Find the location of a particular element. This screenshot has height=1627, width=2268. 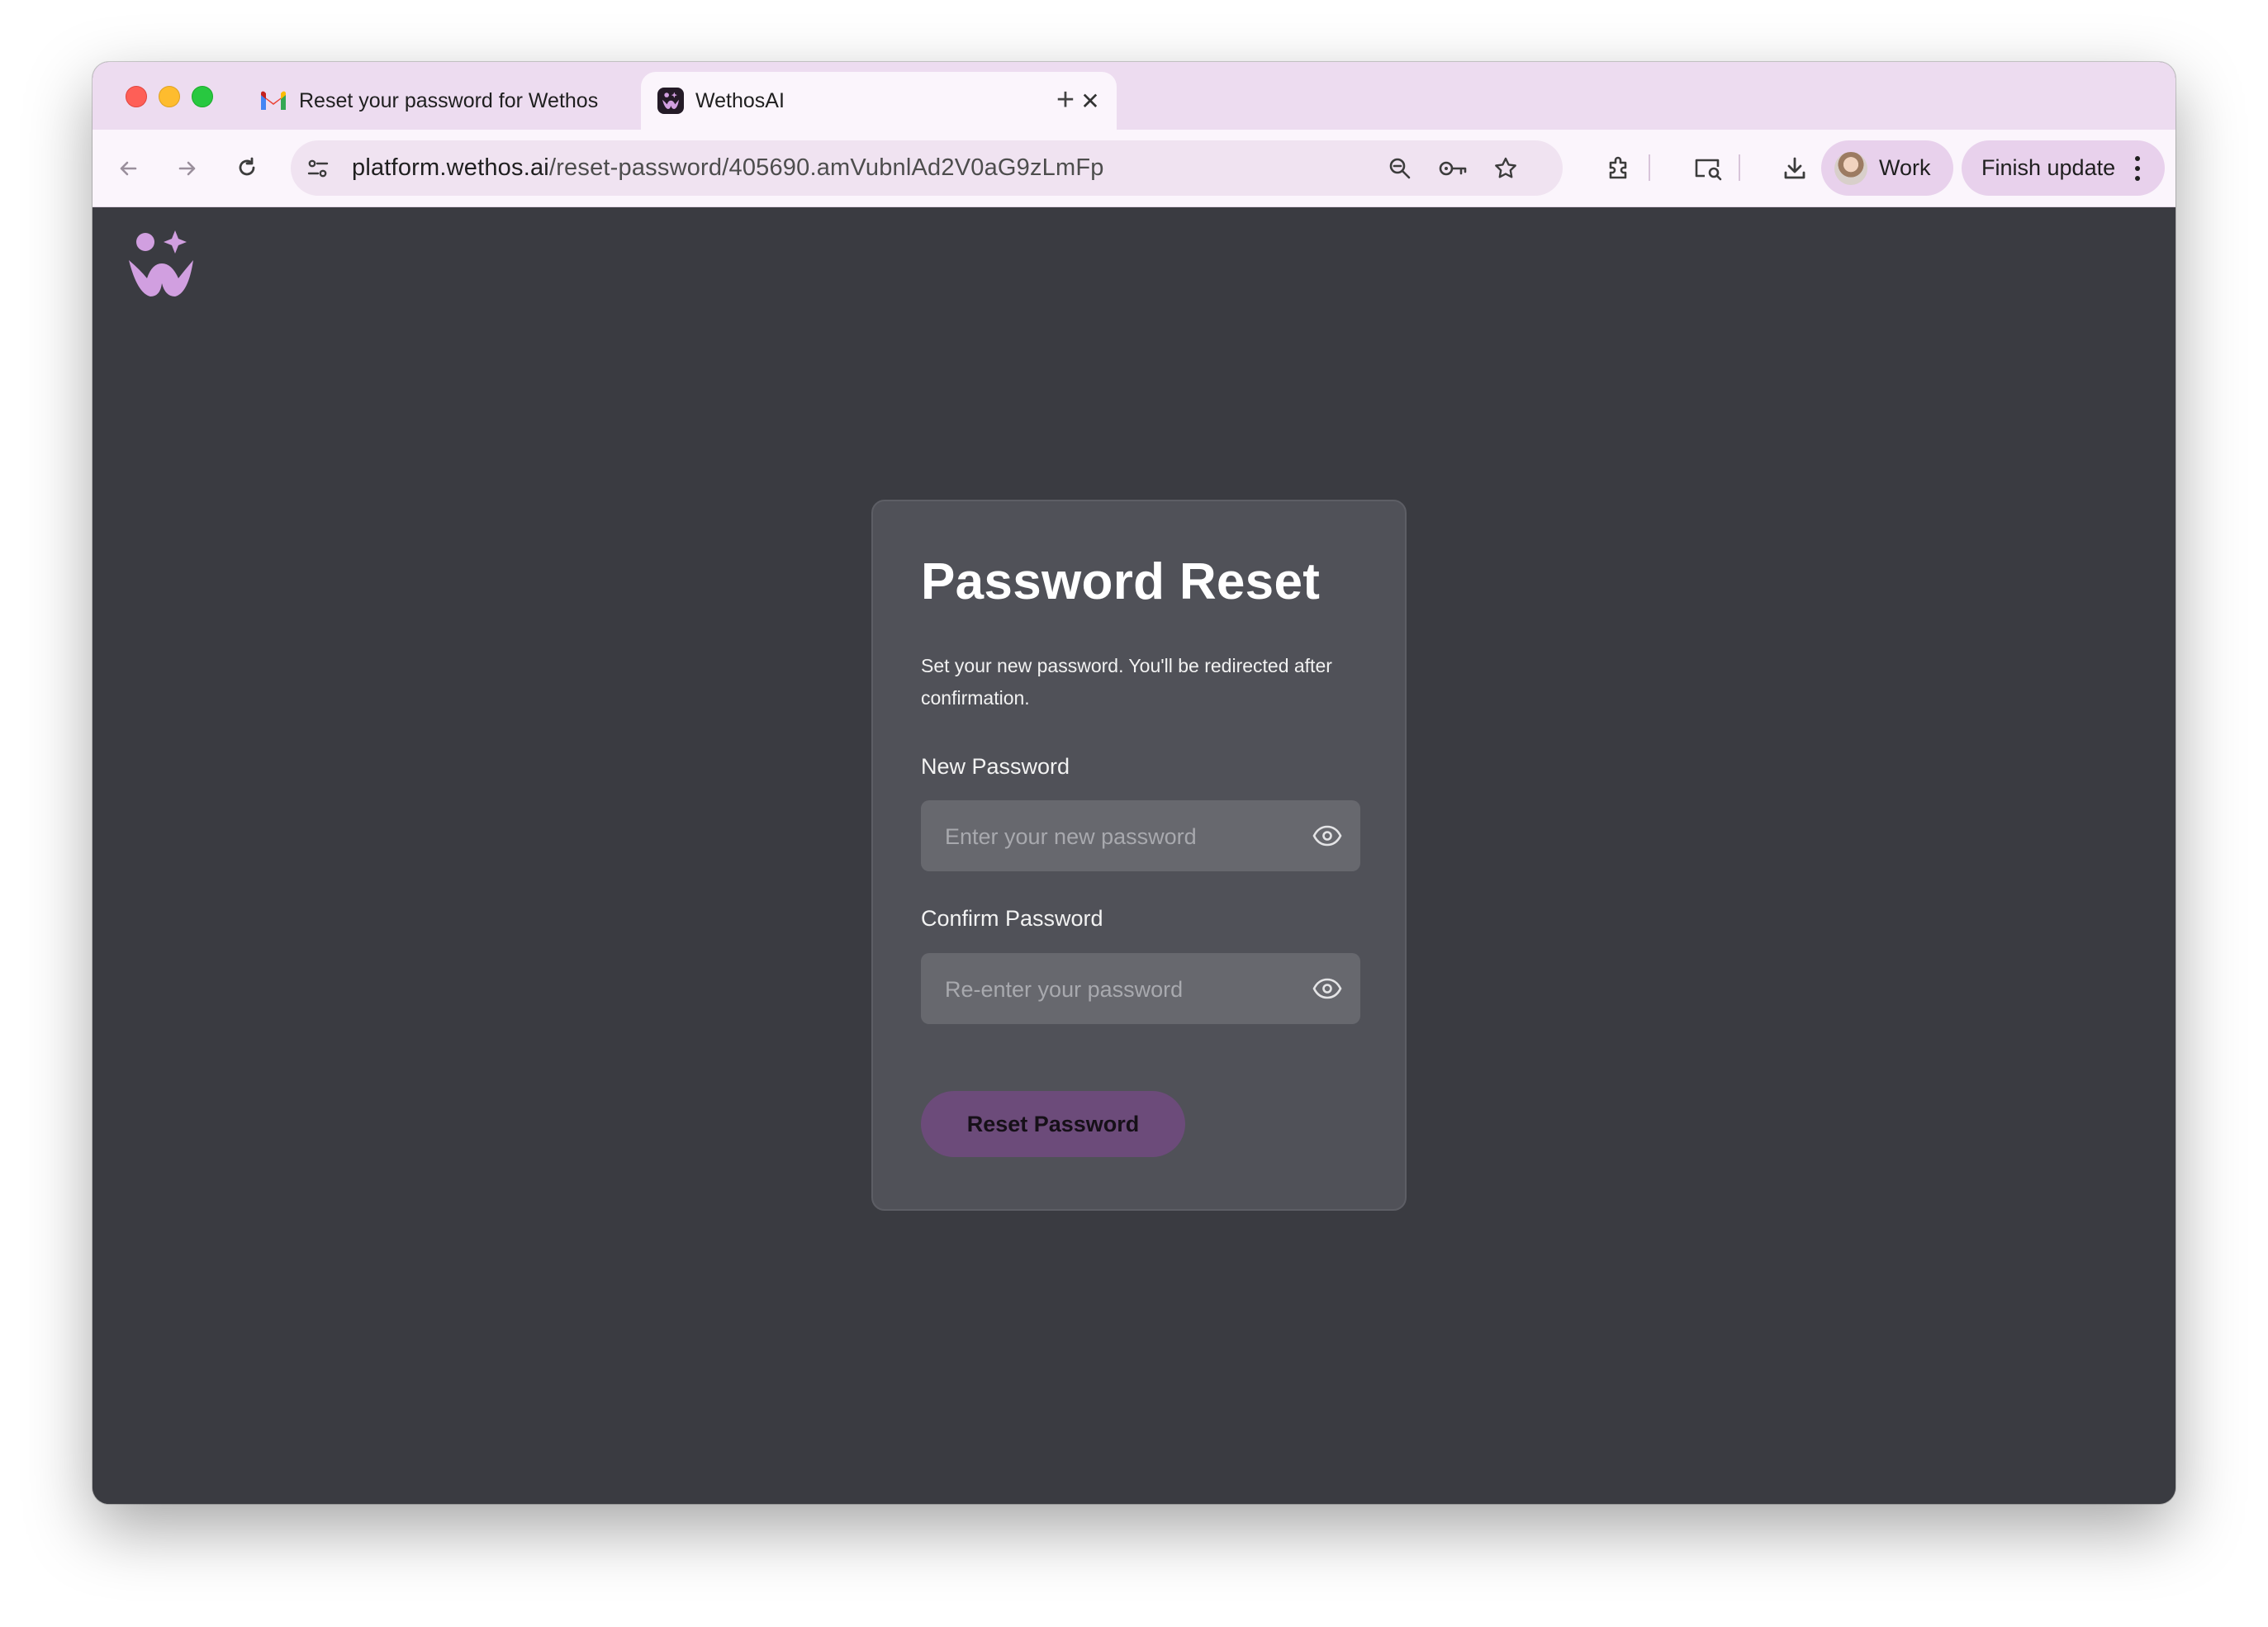

gmail-icon is located at coordinates (273, 100).